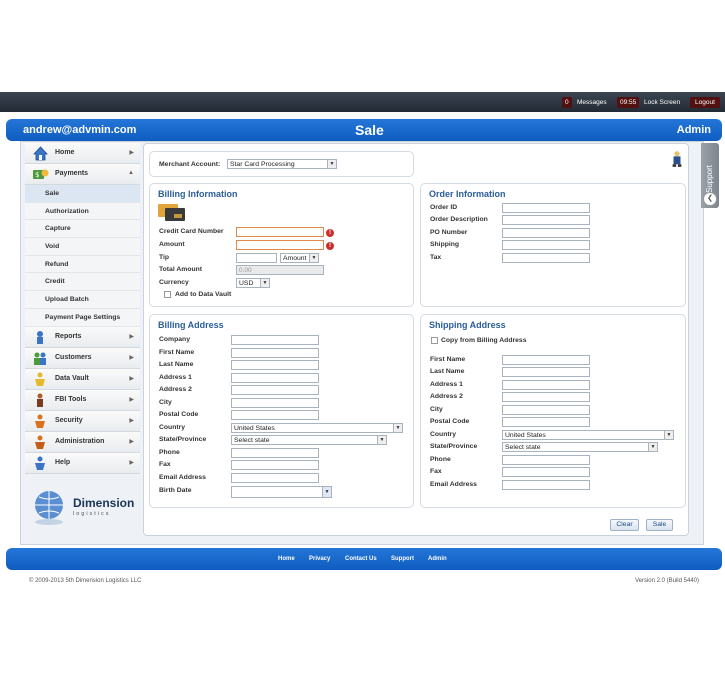 The width and height of the screenshot is (725, 680). Describe the element at coordinates (546, 220) in the screenshot. I see `order-description-input` at that location.